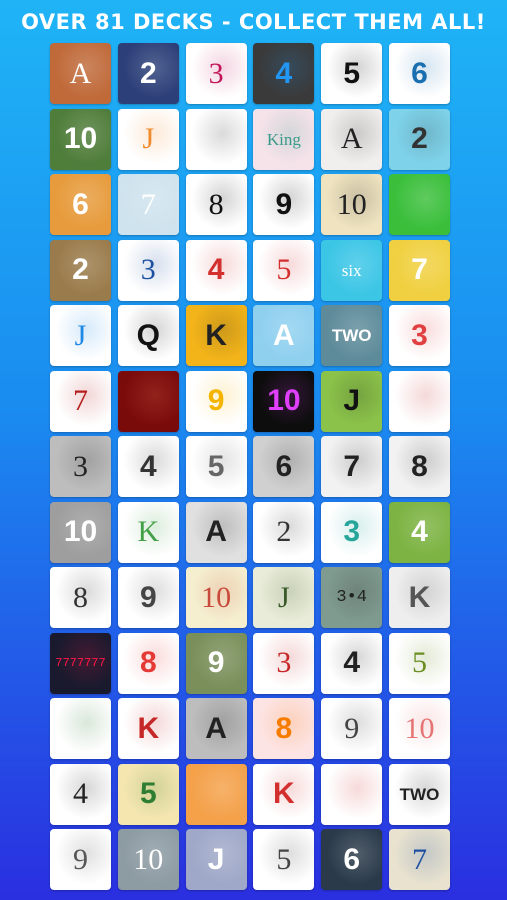 This screenshot has height=900, width=507. I want to click on deck-label: 3, so click(148, 269).